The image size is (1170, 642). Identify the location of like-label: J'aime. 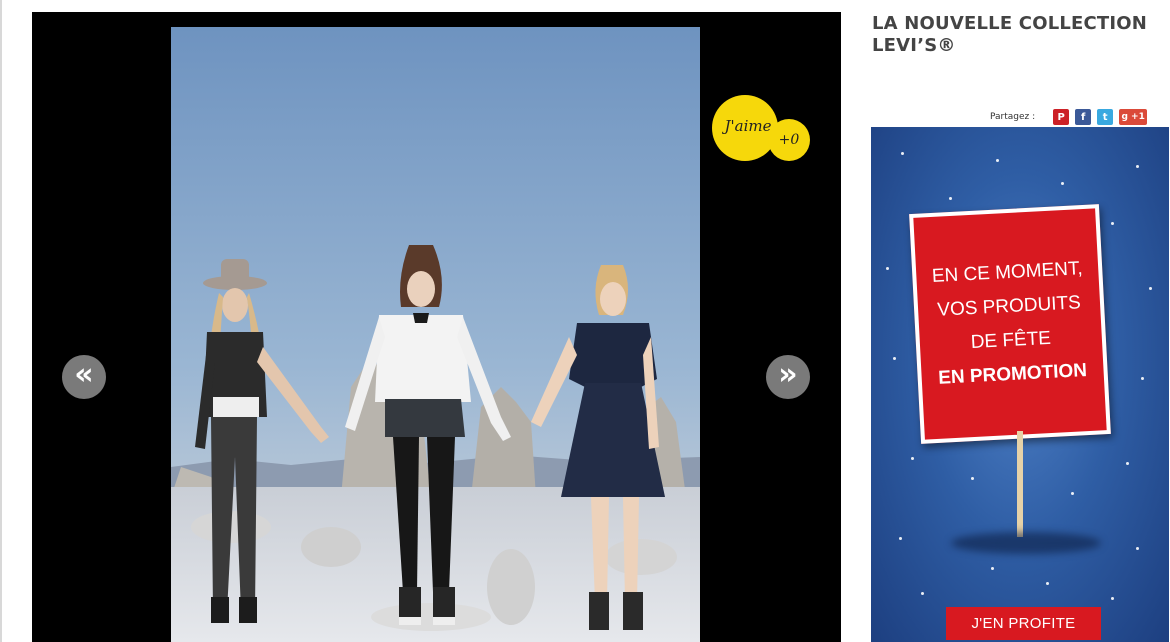
(748, 126).